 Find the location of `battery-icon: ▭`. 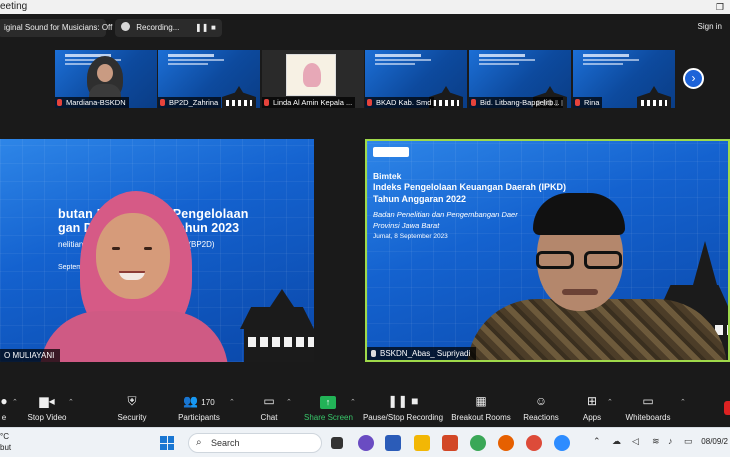

battery-icon: ▭ is located at coordinates (688, 441).